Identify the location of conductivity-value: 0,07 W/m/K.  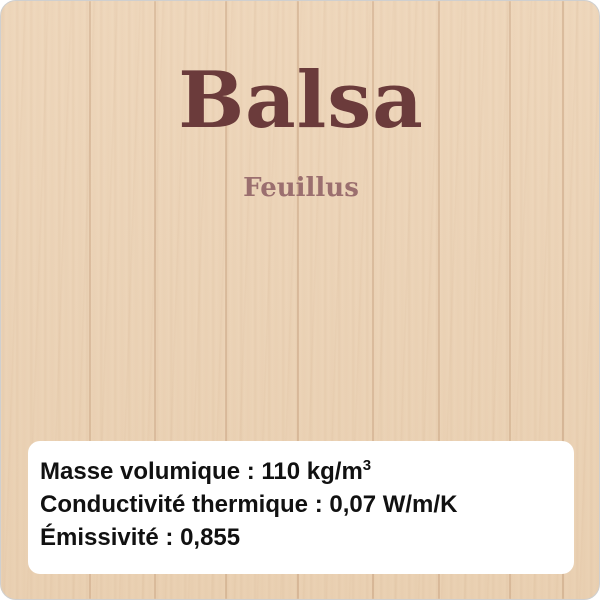
(393, 504).